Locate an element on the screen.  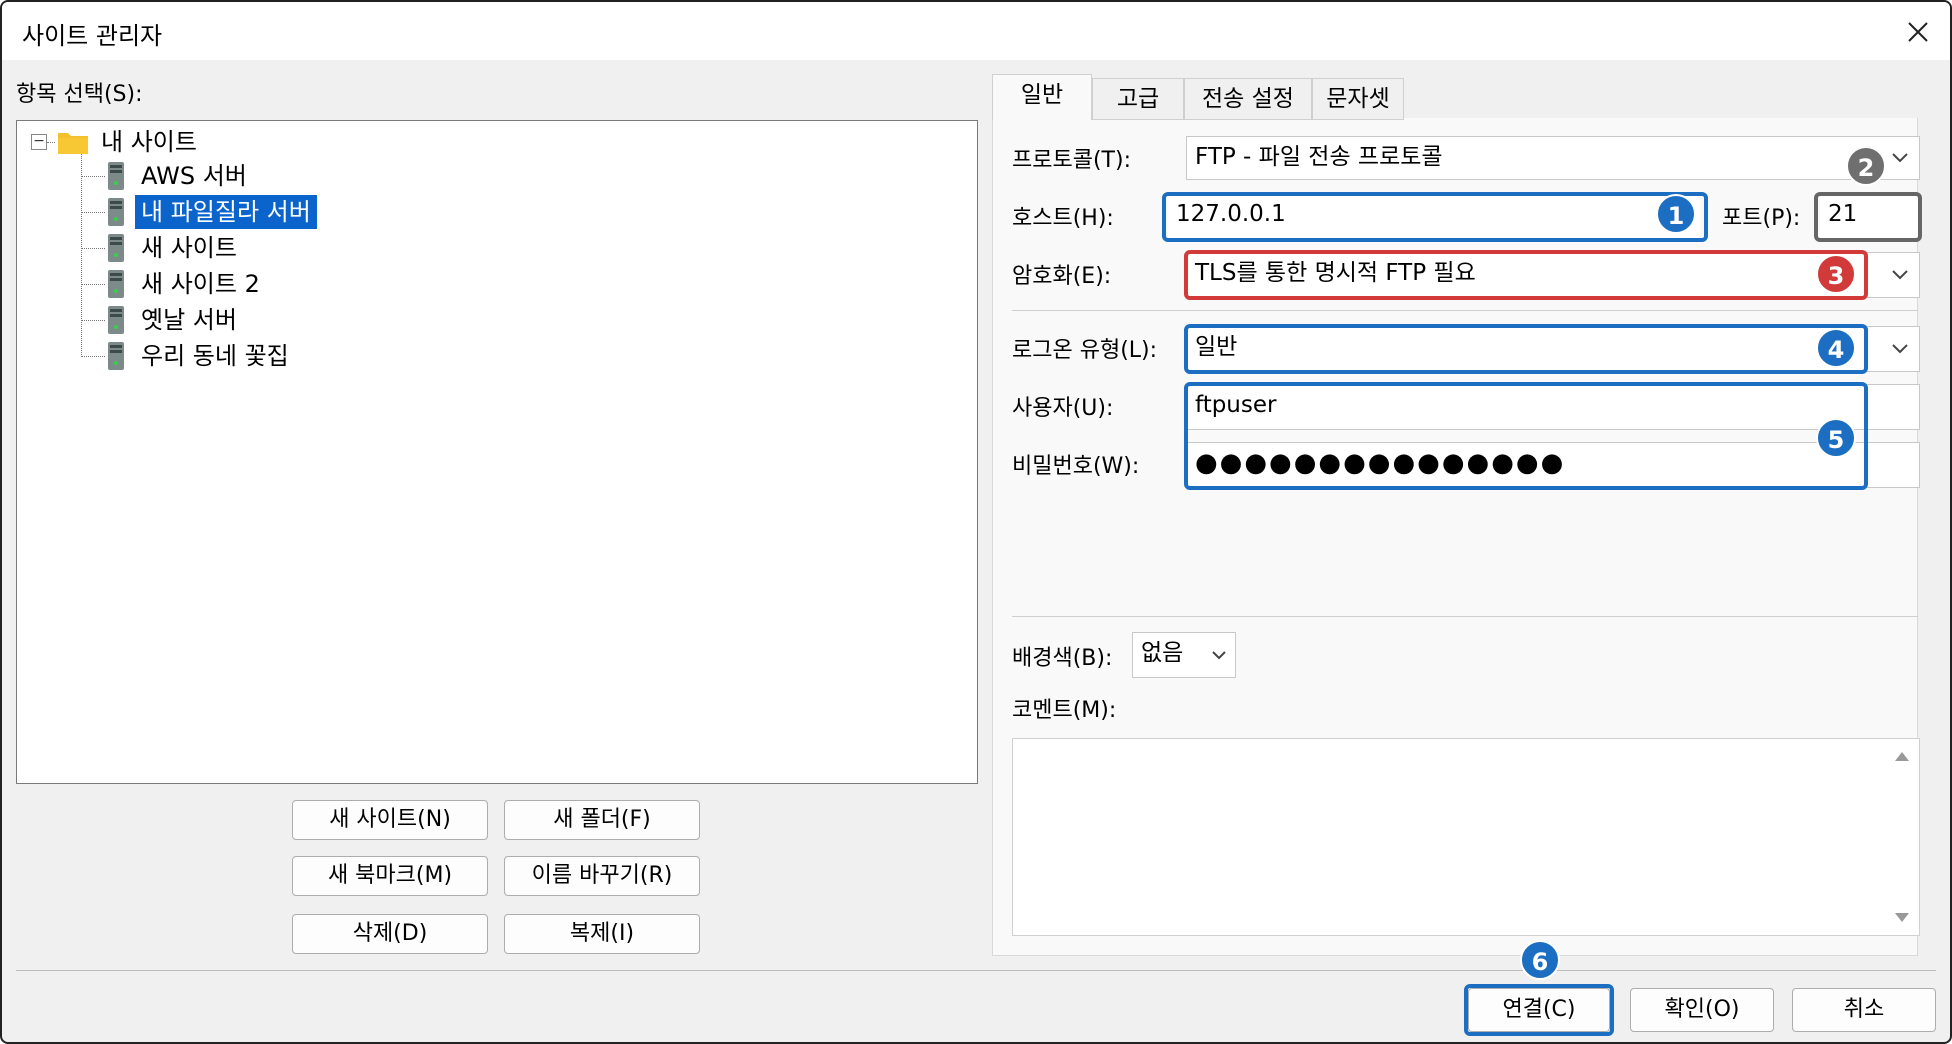
bgcolor-select: 없음 is located at coordinates (1184, 655).